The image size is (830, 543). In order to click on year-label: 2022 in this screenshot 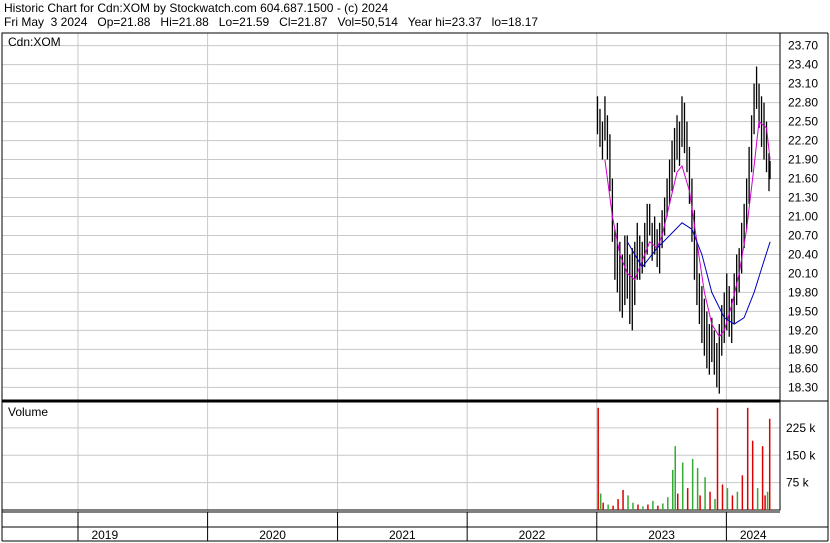, I will do `click(532, 535)`.